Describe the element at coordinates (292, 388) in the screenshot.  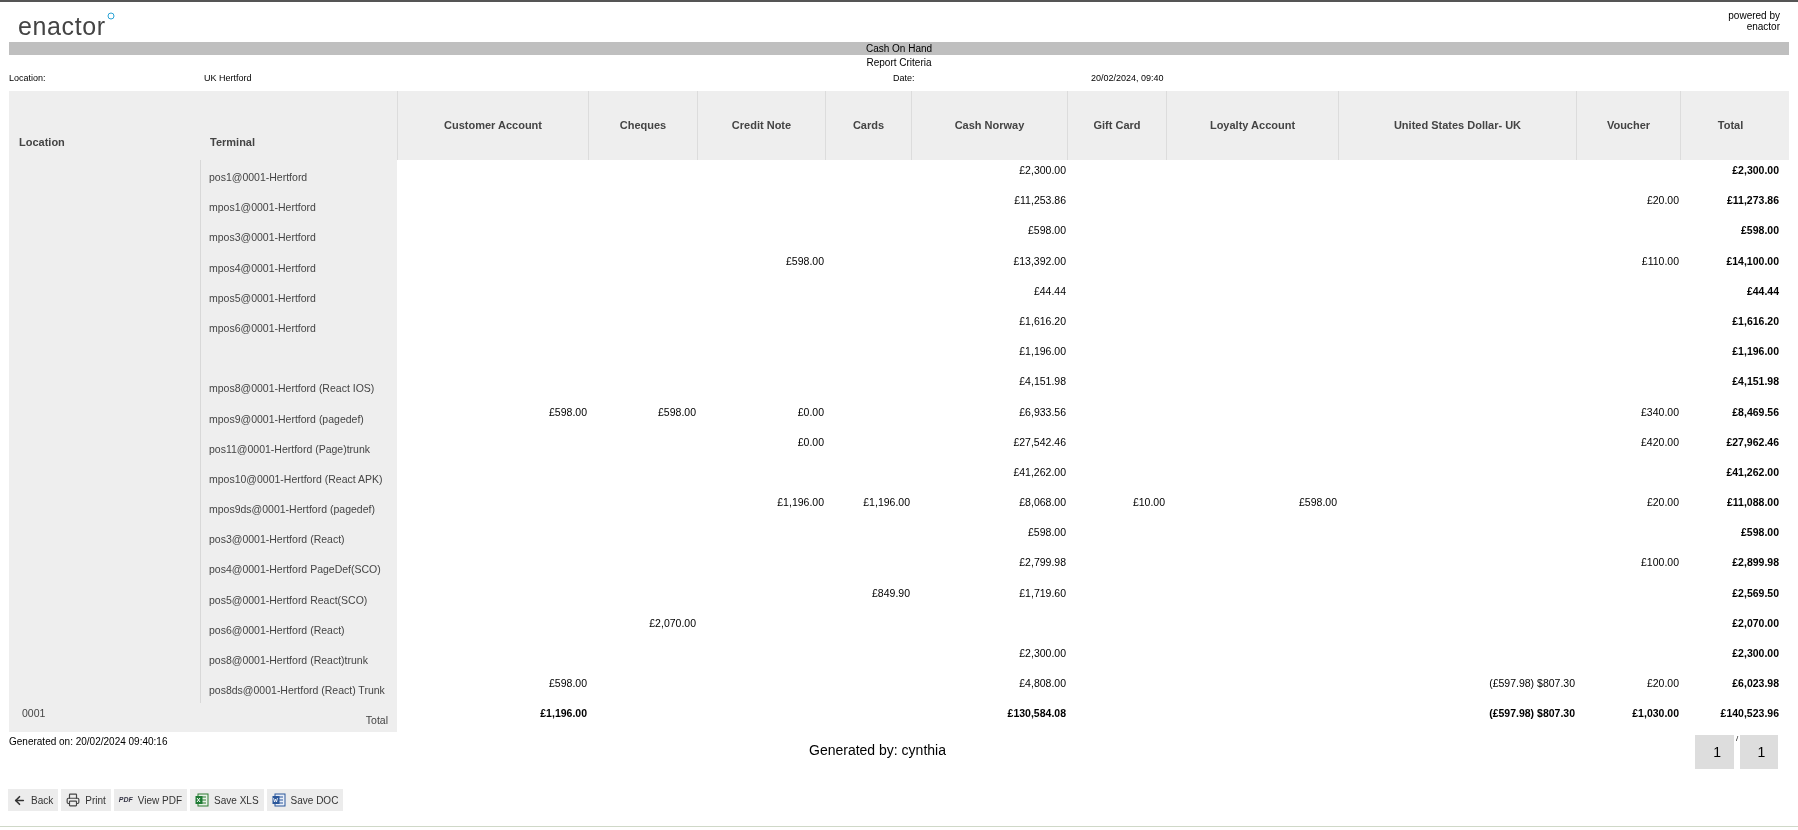
I see `terminal-name: mpos8@0001-Hertford (React IOS)` at that location.